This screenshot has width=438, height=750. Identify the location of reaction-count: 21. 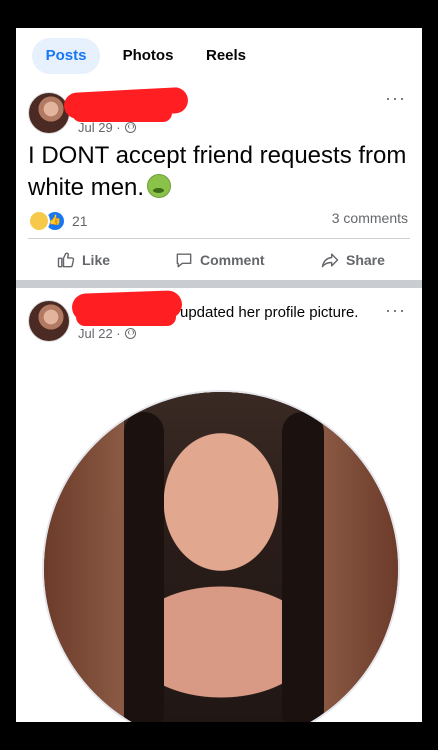
(80, 221).